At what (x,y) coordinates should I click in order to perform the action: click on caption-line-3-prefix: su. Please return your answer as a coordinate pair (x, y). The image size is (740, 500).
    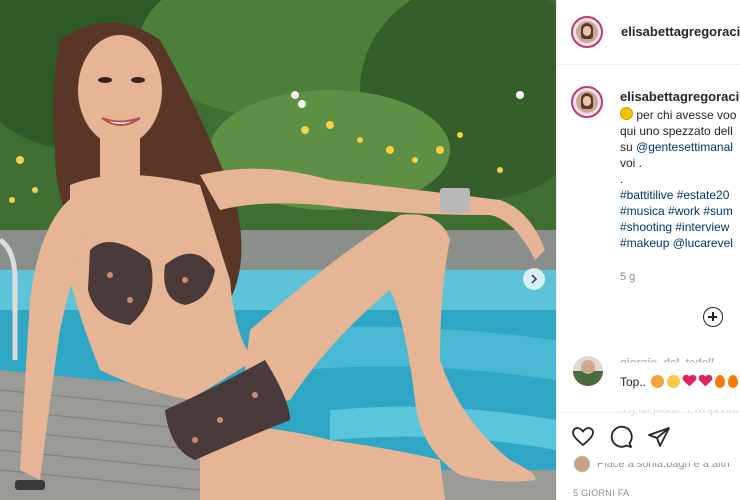
    Looking at the image, I should click on (628, 147).